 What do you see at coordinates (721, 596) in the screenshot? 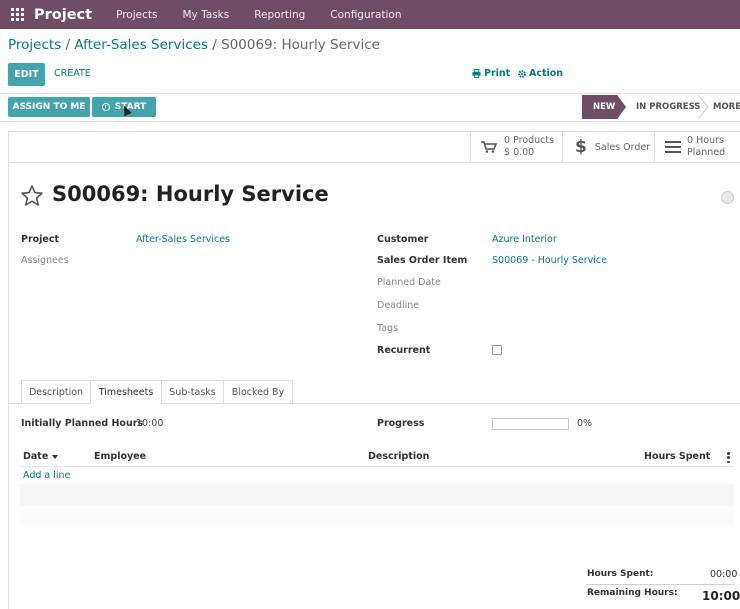
I see `remaining-hours-value: 10:00` at bounding box center [721, 596].